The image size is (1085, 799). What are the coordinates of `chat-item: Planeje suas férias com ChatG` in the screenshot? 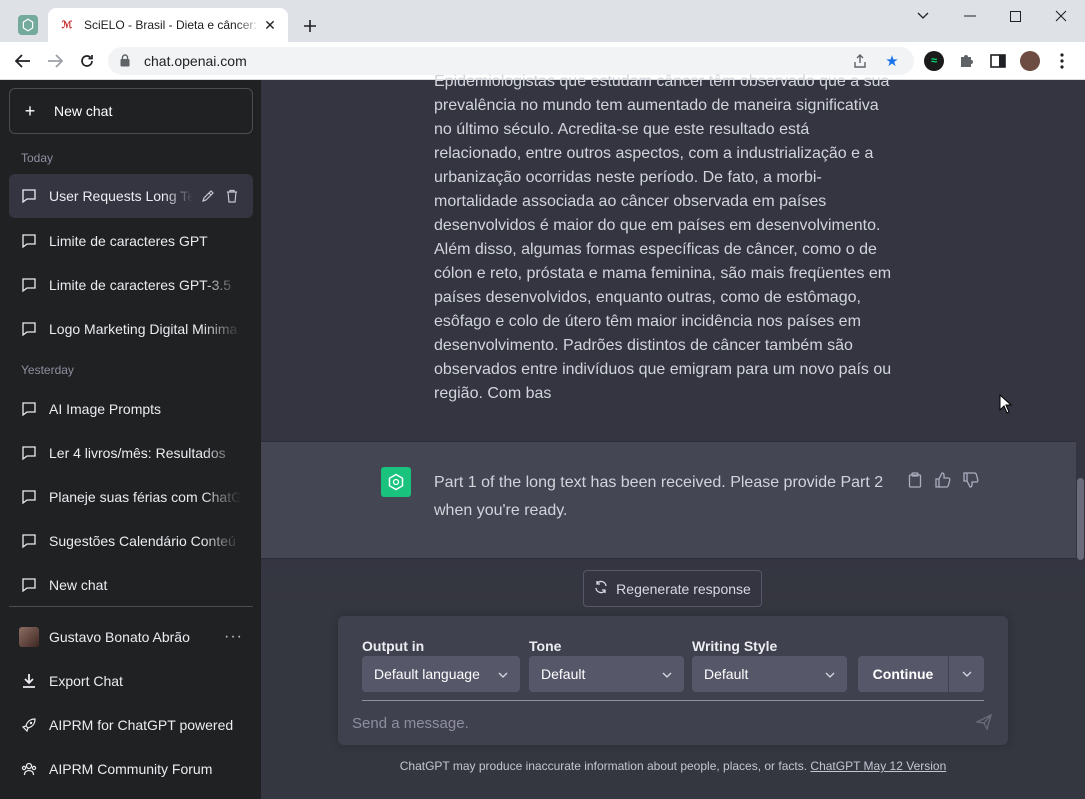 It's located at (131, 497).